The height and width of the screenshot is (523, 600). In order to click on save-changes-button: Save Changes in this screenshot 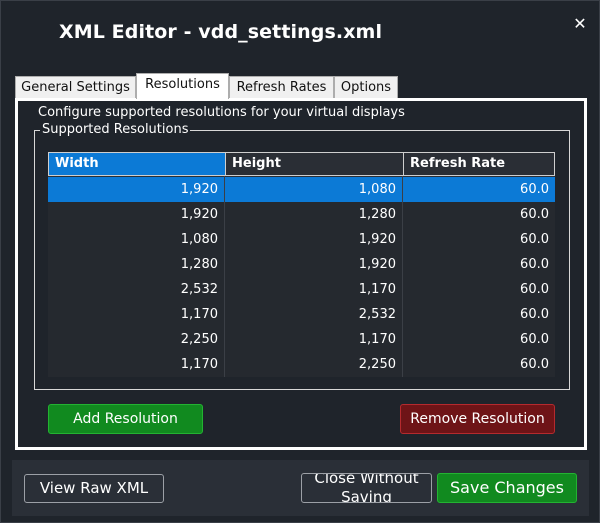, I will do `click(507, 488)`.